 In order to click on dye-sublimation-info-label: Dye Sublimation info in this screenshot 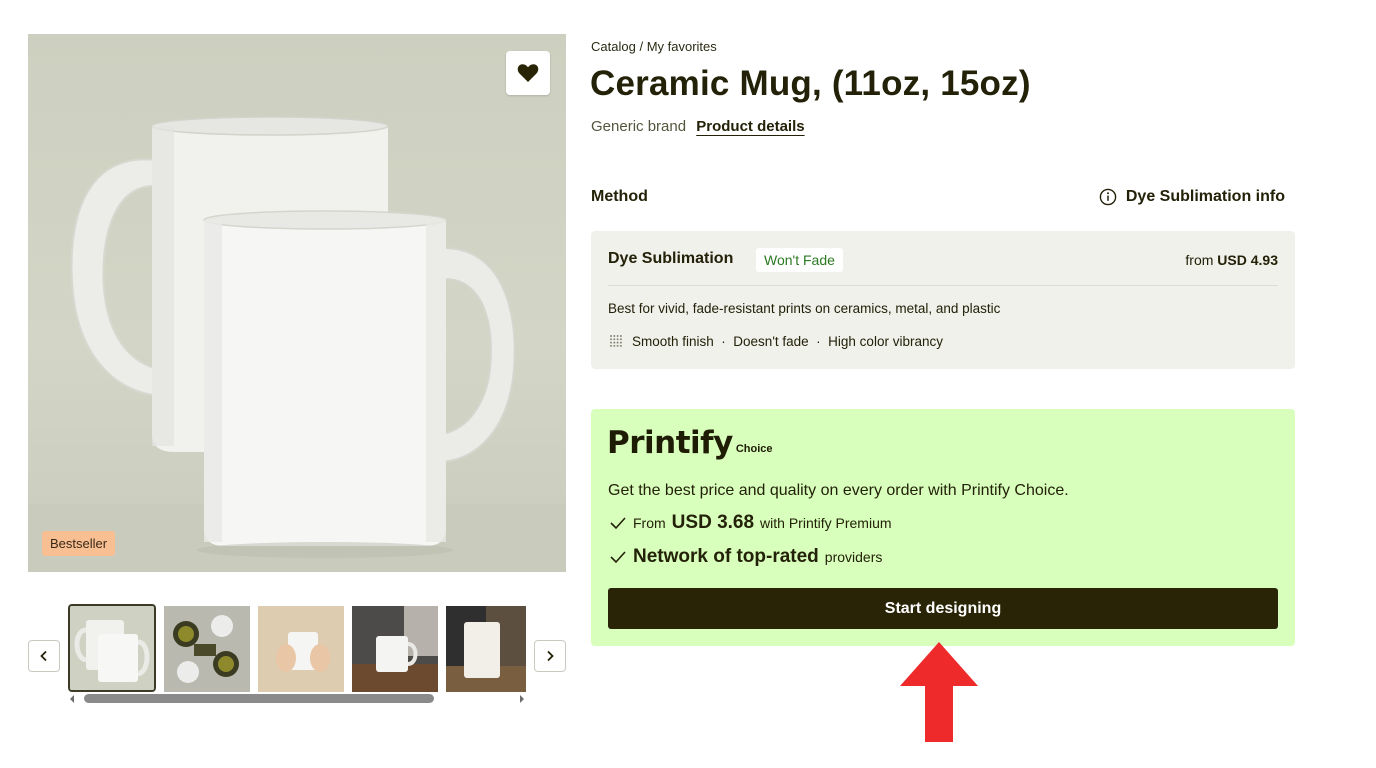, I will do `click(1205, 196)`.